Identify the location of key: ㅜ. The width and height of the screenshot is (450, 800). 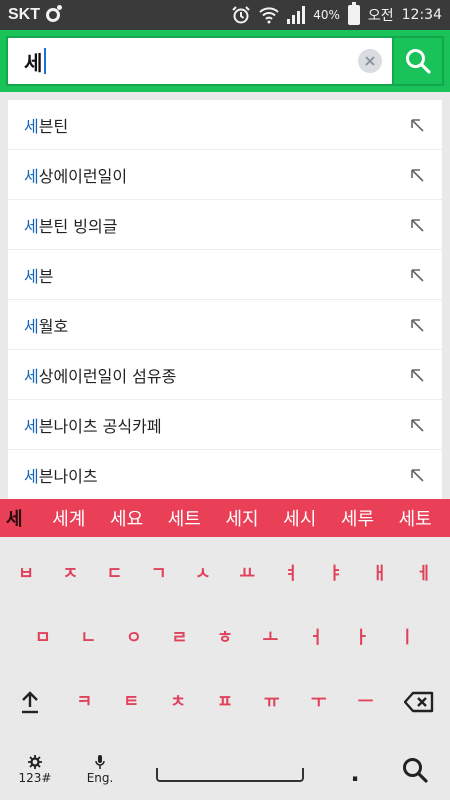
(319, 702).